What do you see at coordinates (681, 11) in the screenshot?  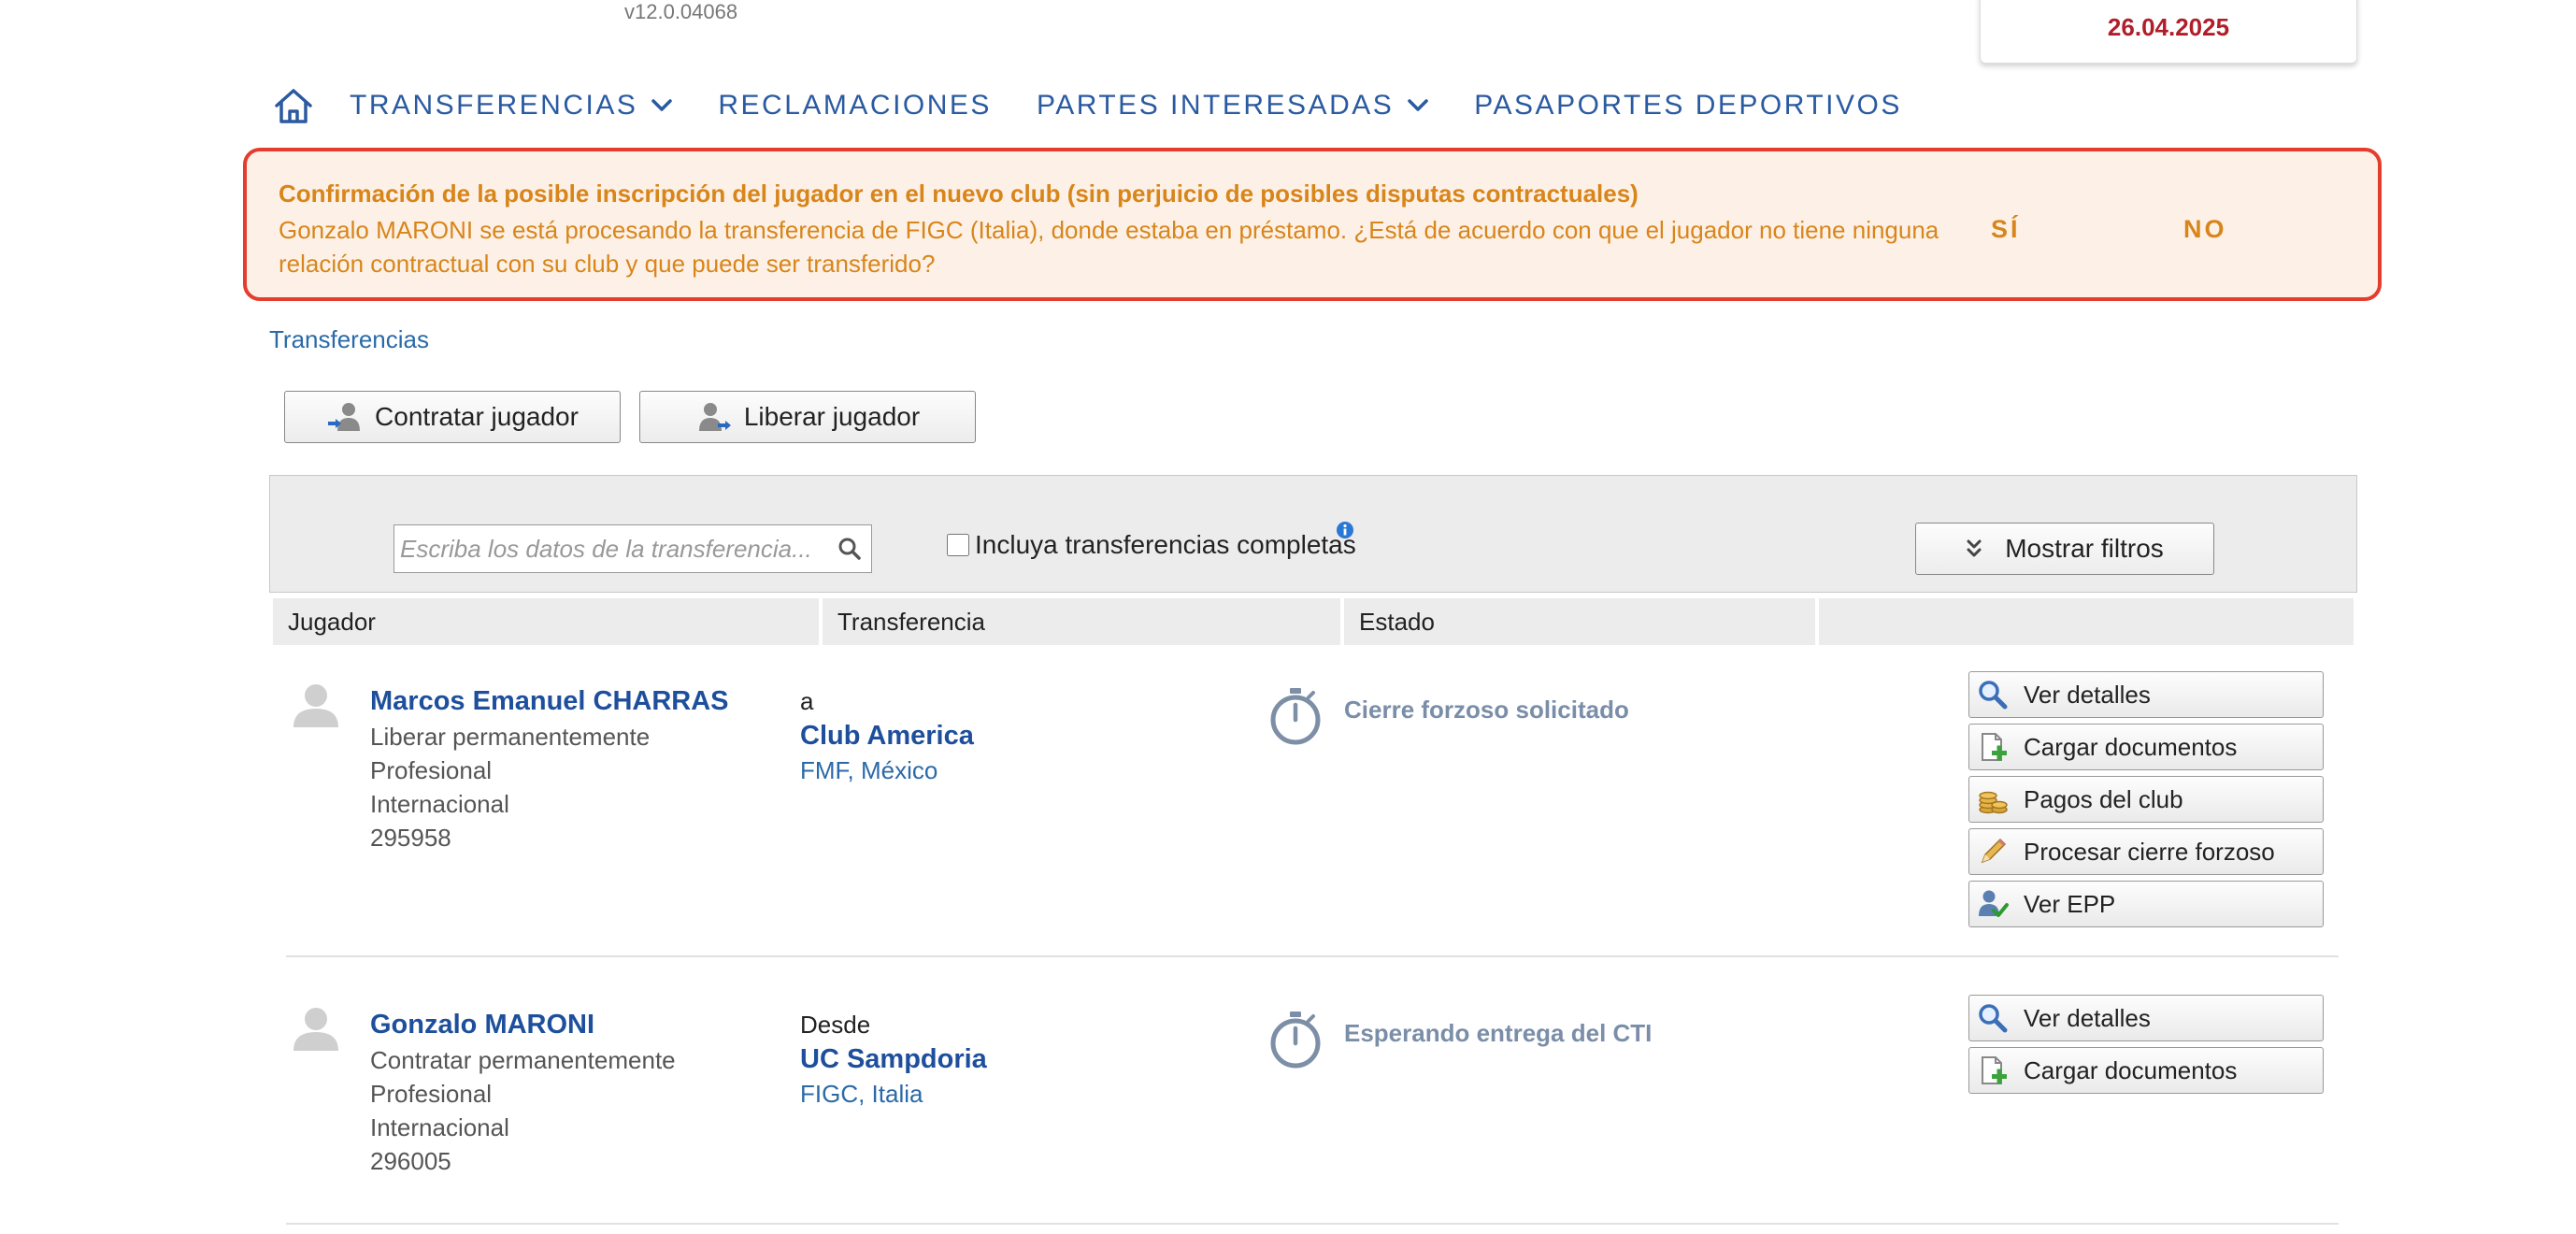 I see `app-version: v12.0.04068` at bounding box center [681, 11].